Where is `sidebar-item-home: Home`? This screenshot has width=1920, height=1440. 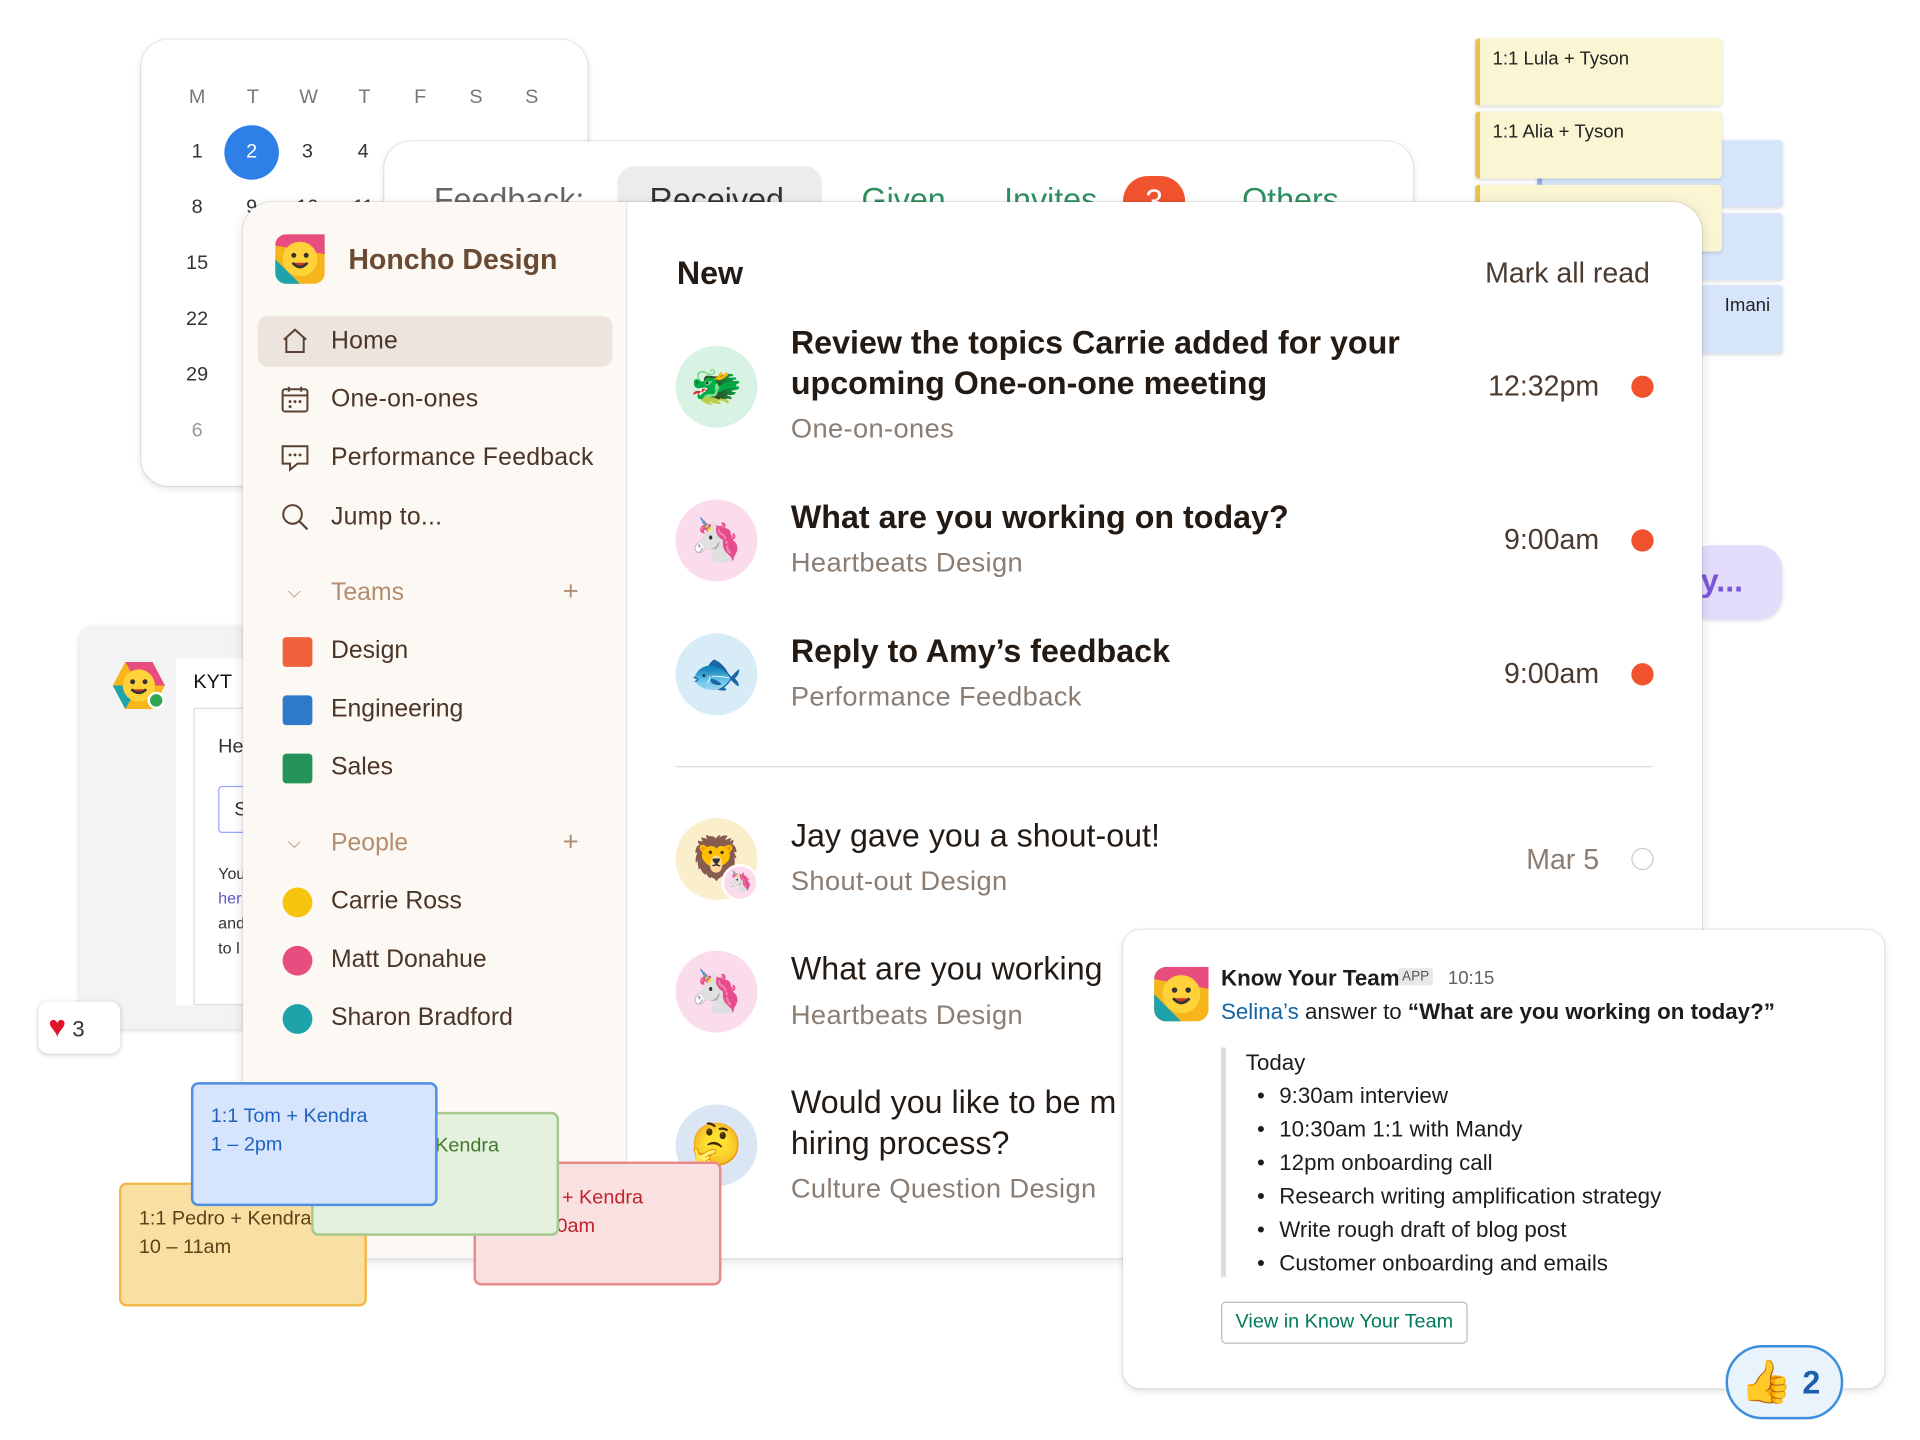 sidebar-item-home: Home is located at coordinates (435, 341).